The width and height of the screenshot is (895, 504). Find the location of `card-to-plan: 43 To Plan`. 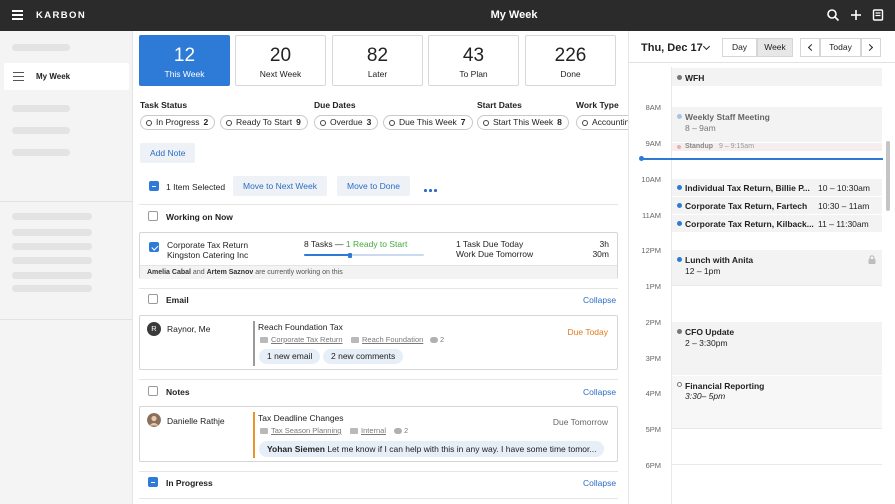

card-to-plan: 43 To Plan is located at coordinates (473, 60).